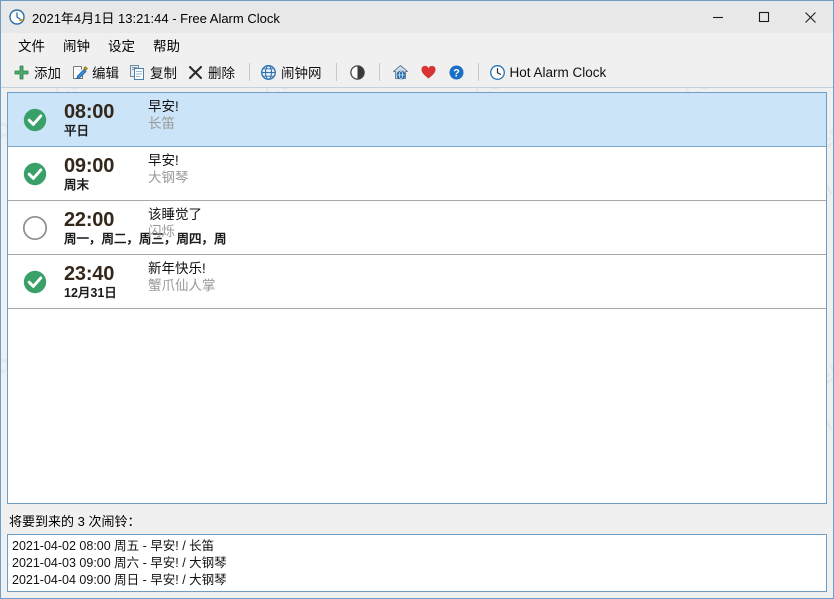 This screenshot has height=599, width=834. I want to click on list-item: 2021-04-03 09:00 周六 - 早安! / 大钢琴, so click(119, 563).